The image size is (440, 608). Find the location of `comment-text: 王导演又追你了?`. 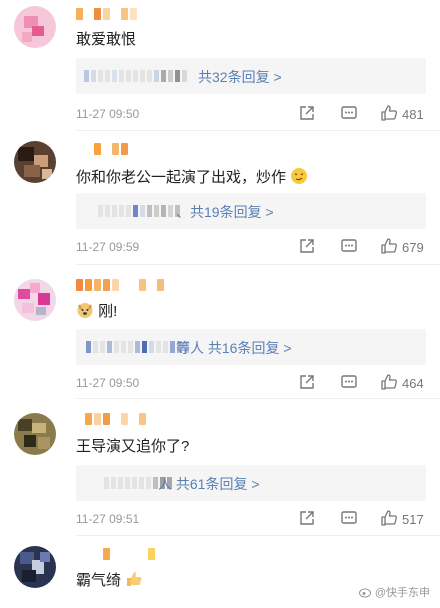

comment-text: 王导演又追你了? is located at coordinates (133, 446).